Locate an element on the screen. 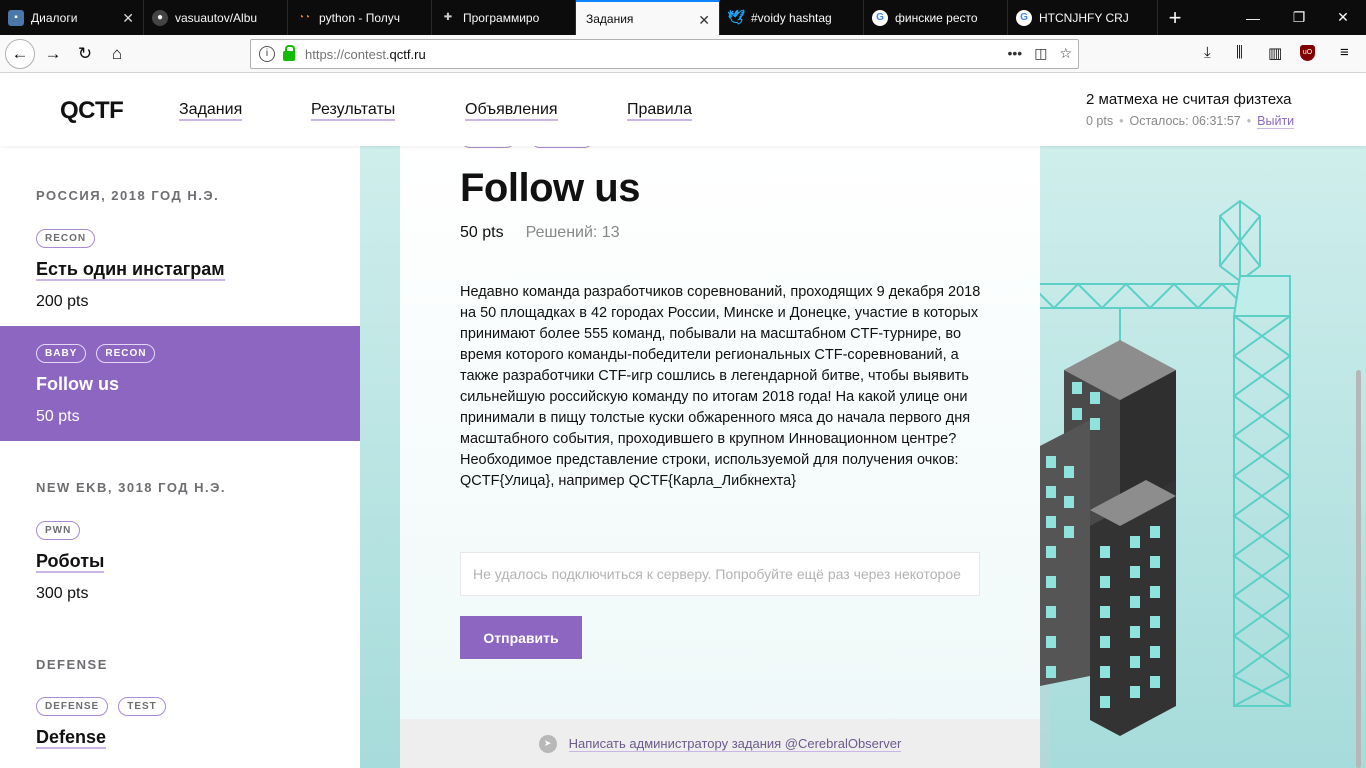 This screenshot has height=768, width=1366. vk-icon: ▪ is located at coordinates (16, 17).